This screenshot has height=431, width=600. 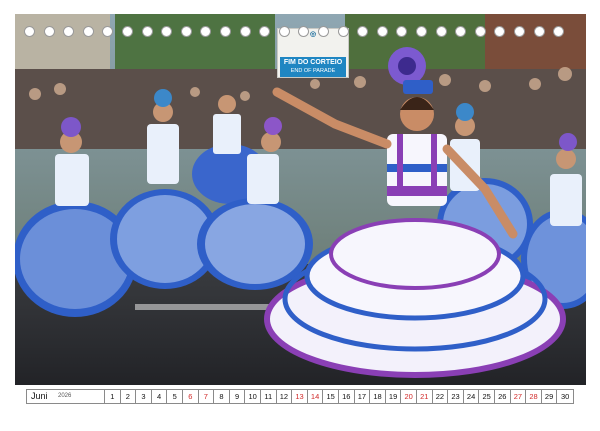 I want to click on calendar-day-29: 29, so click(x=550, y=396).